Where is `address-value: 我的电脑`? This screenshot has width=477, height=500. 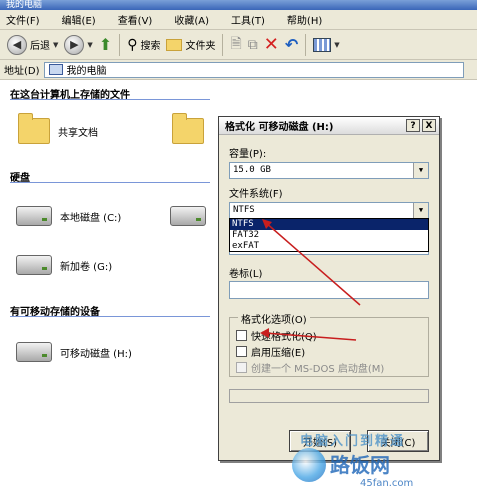 address-value: 我的电脑 is located at coordinates (86, 71).